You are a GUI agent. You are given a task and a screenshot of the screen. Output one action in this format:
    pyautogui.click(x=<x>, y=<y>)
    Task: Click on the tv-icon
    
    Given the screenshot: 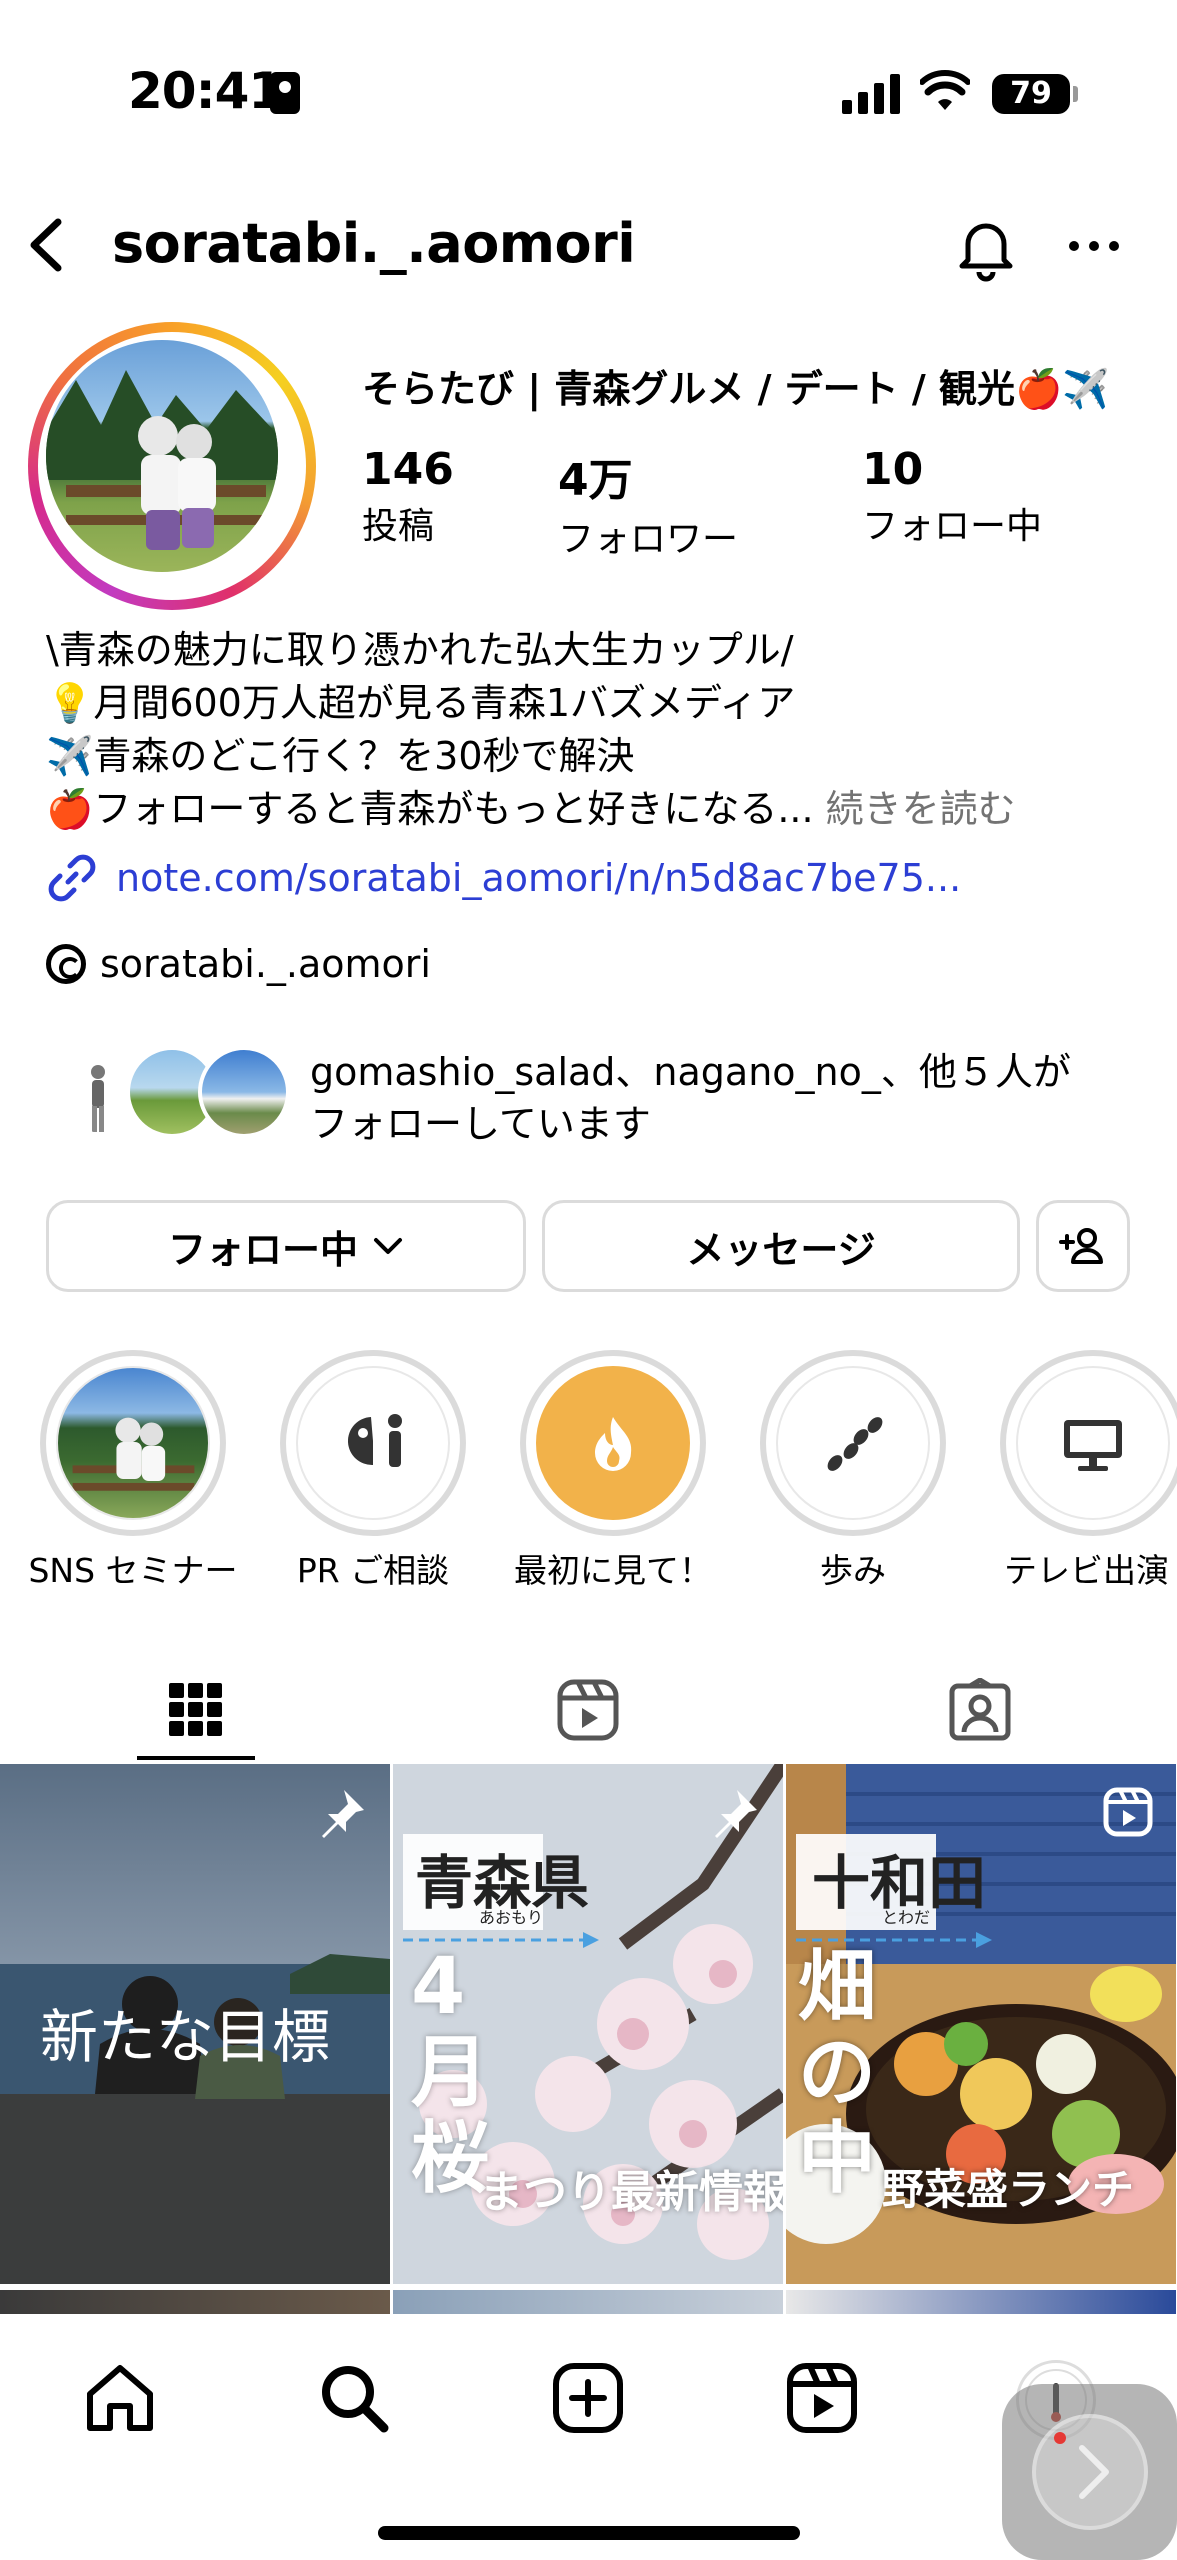 What is the action you would take?
    pyautogui.click(x=1093, y=1445)
    